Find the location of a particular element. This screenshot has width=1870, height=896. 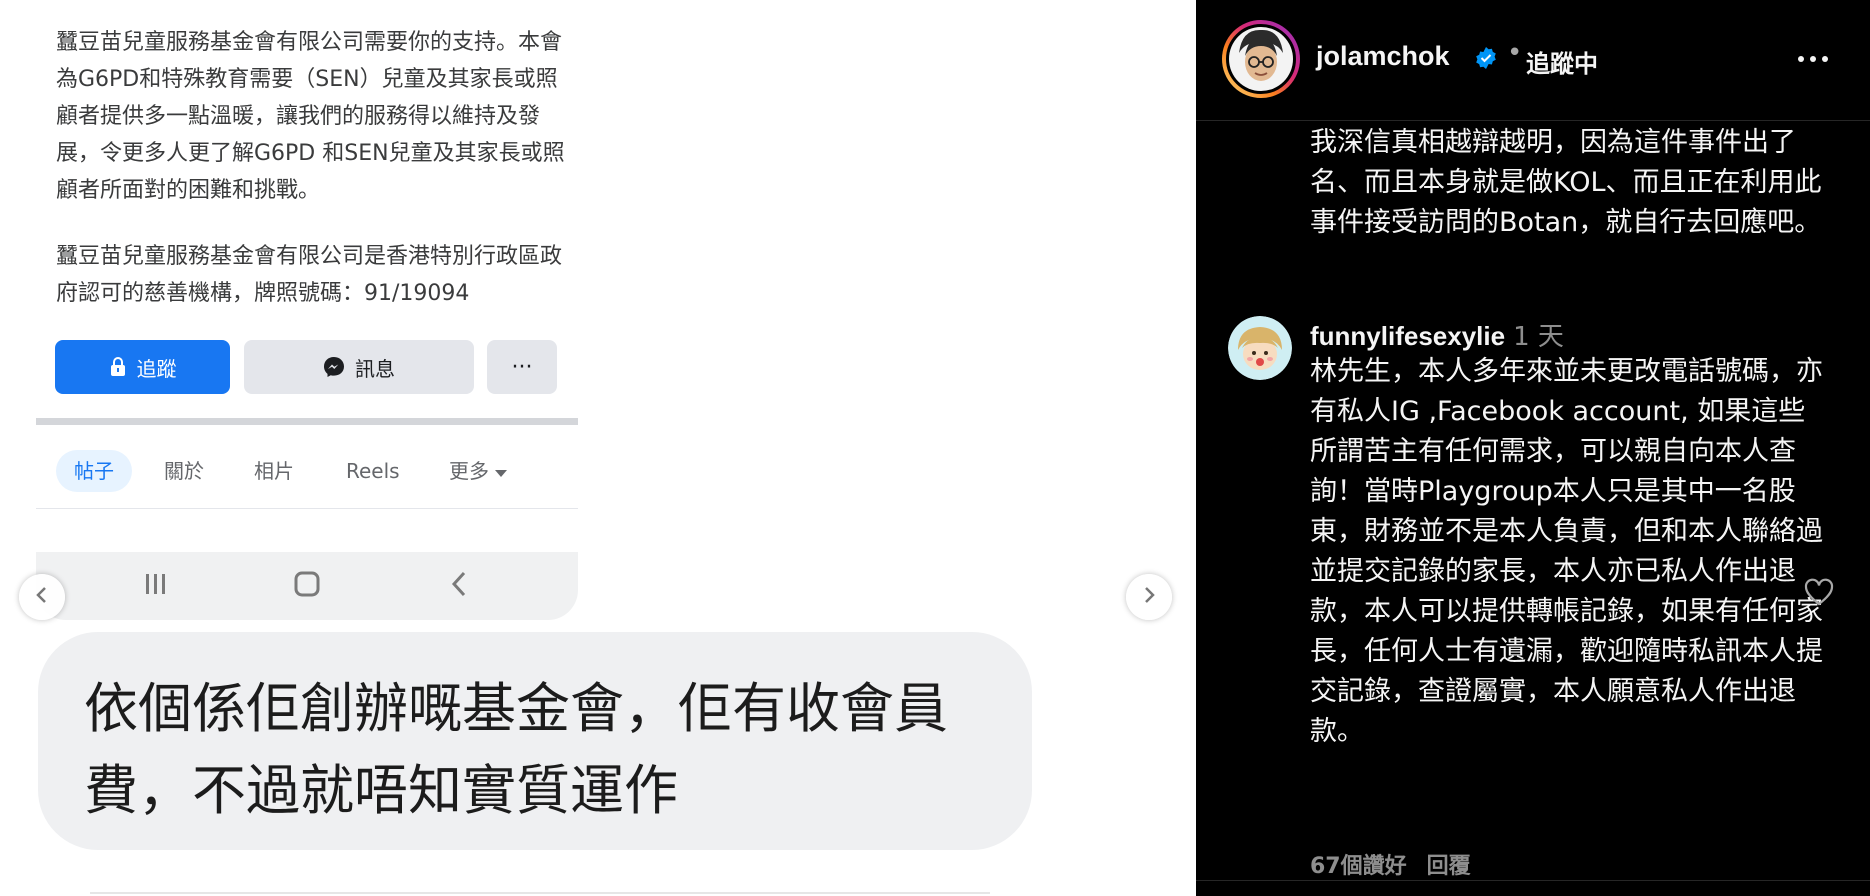

fb-more-button: ··· is located at coordinates (522, 367).